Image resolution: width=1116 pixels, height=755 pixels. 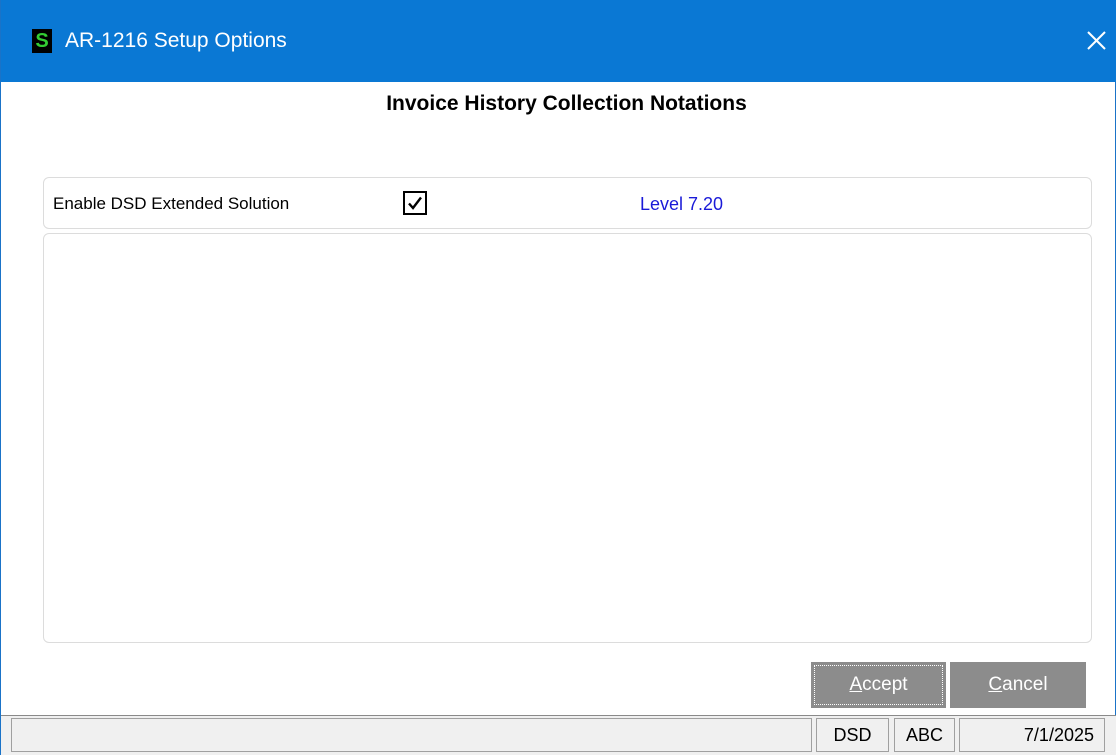 What do you see at coordinates (567, 203) in the screenshot?
I see `option-panel: Enable DSD Extended Solution Level 7.20` at bounding box center [567, 203].